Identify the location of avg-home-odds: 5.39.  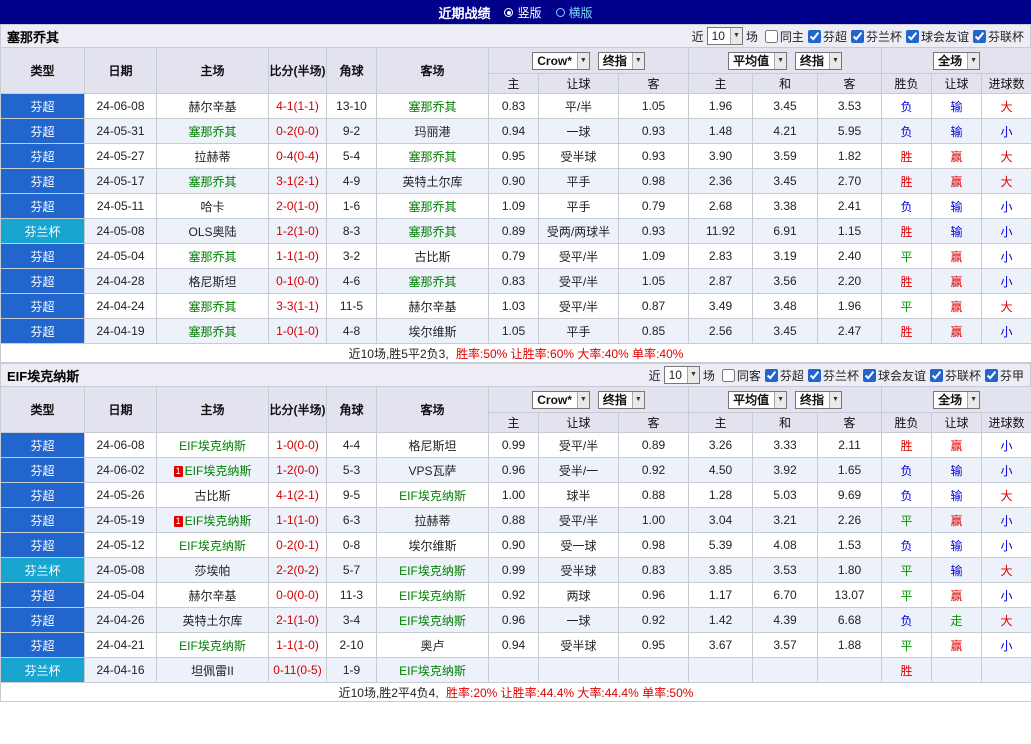
(721, 545).